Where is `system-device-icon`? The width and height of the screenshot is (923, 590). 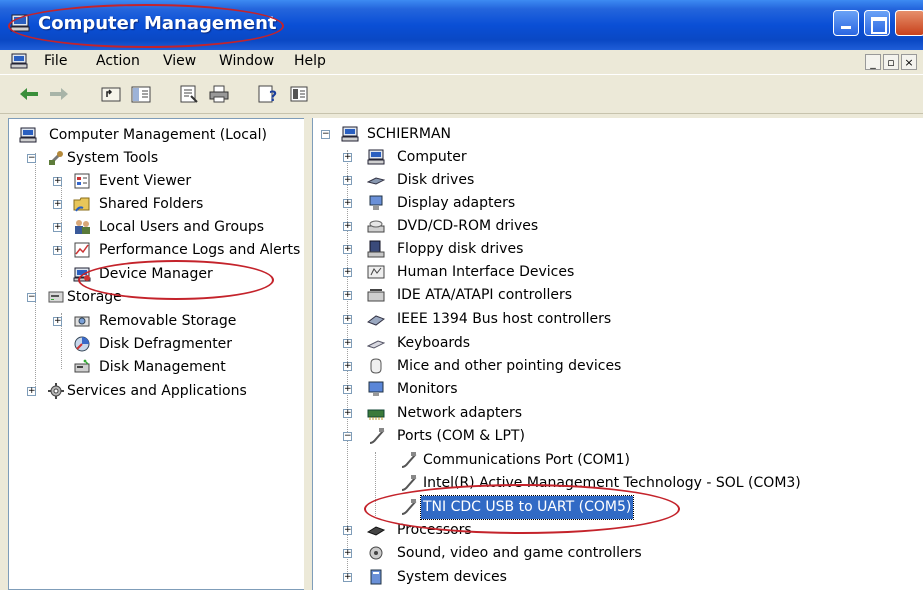 system-device-icon is located at coordinates (376, 577).